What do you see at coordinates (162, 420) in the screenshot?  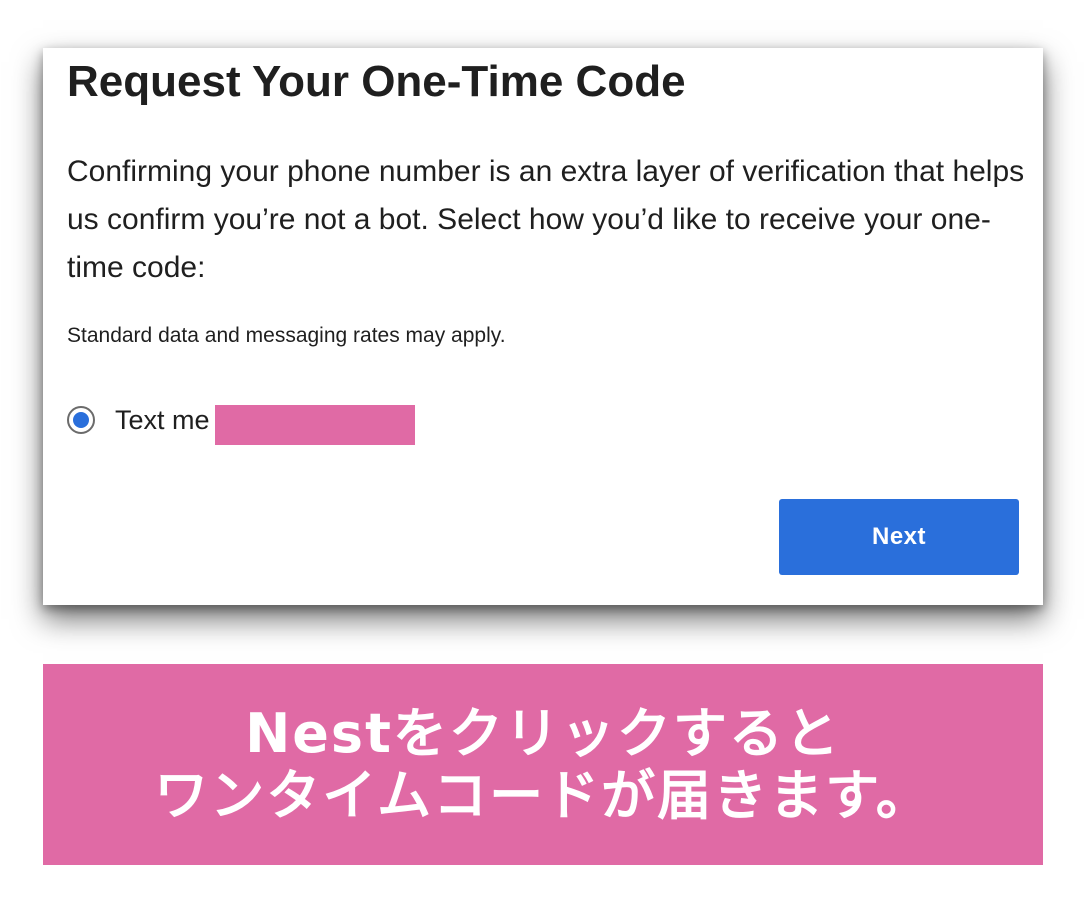 I see `text-me-label: Text me` at bounding box center [162, 420].